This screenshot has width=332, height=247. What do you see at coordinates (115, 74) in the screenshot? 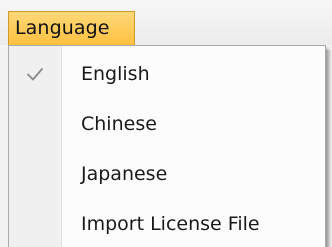
I see `menu-item-label: English` at bounding box center [115, 74].